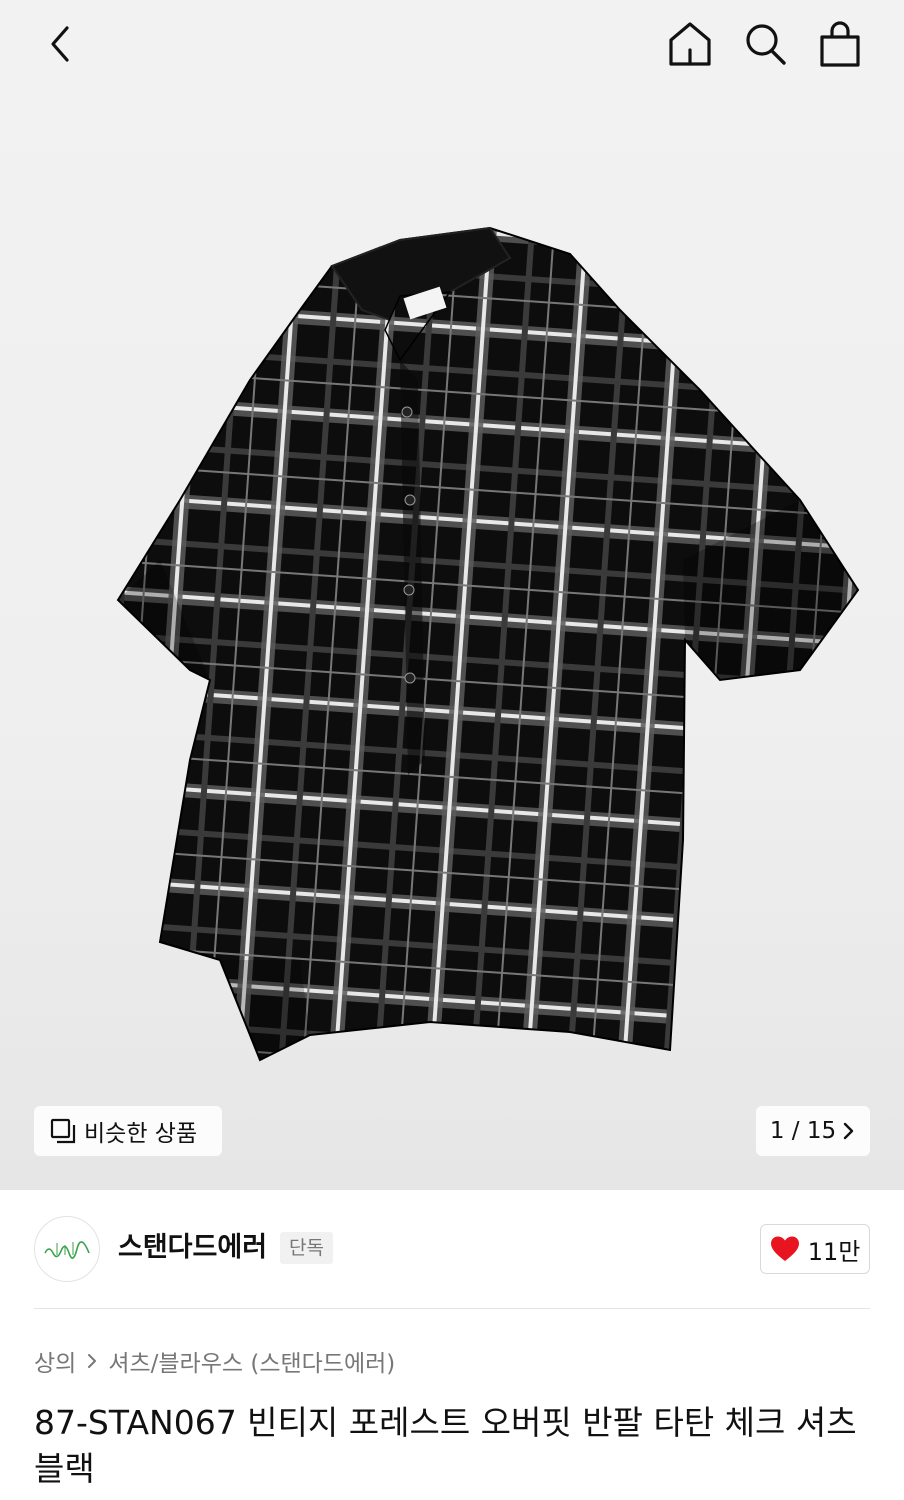 The height and width of the screenshot is (1500, 904). I want to click on product-title: 87-STAN067 빈티지 포레스트 오버핏 반팔 타탄 체크 셔츠 블랙, so click(445, 1445).